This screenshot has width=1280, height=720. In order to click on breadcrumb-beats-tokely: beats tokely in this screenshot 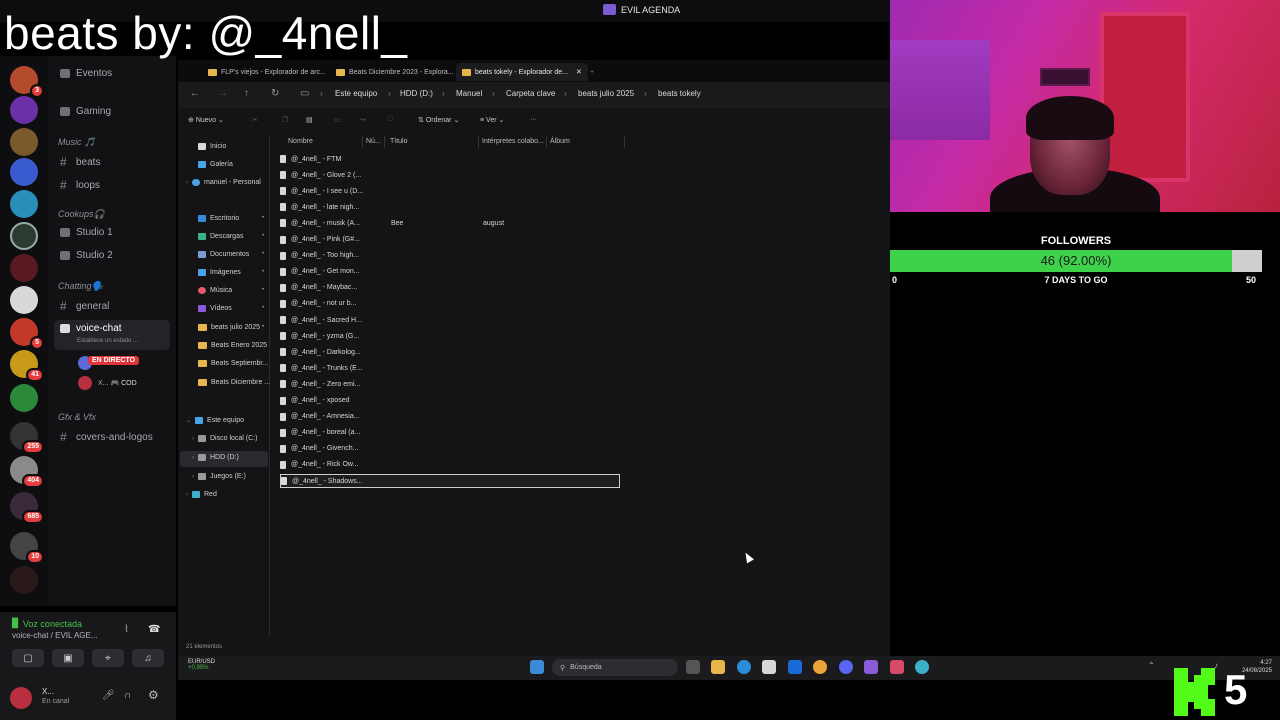, I will do `click(679, 93)`.